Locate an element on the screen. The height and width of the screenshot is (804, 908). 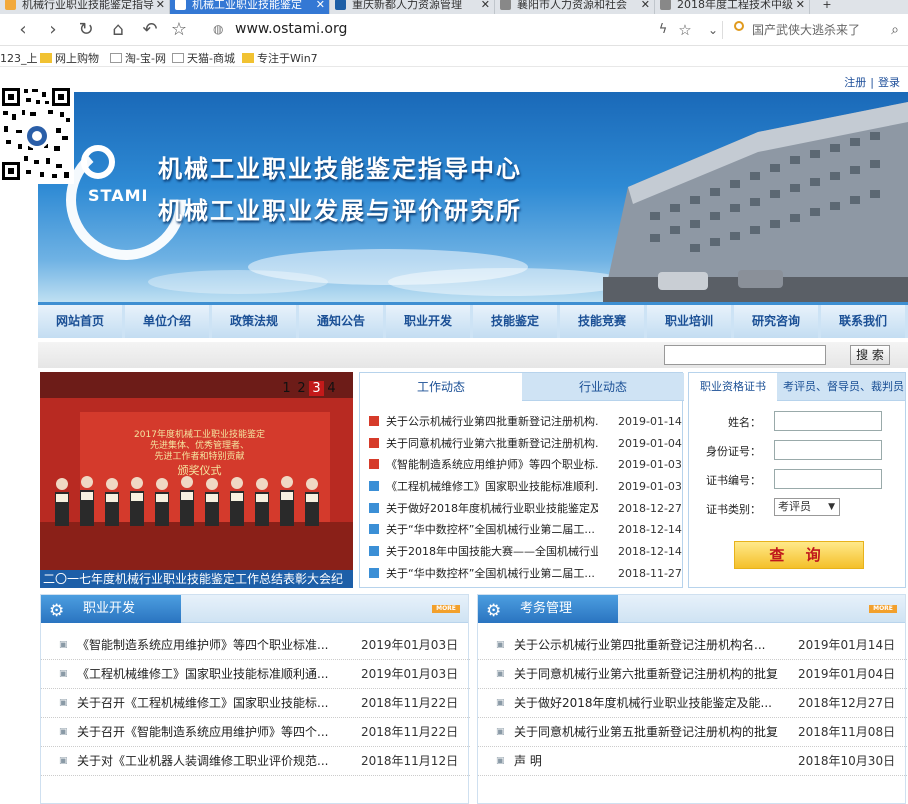
news-item: 关于2018年中国技能大赛——全国机械行业... 2018-12-14 is located at coordinates (524, 552).